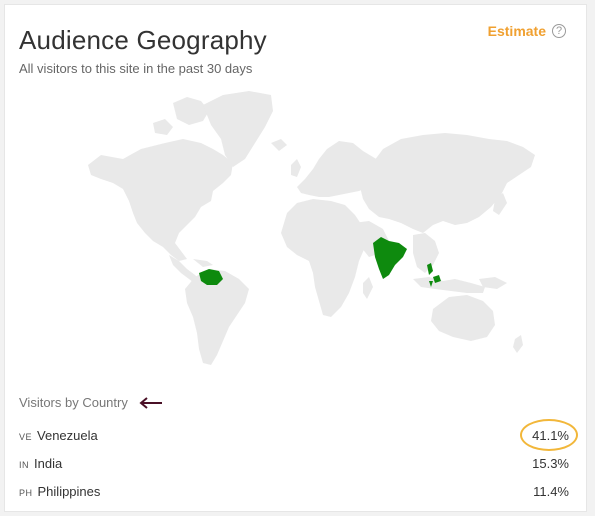  I want to click on new-zealand-shape, so click(518, 344).